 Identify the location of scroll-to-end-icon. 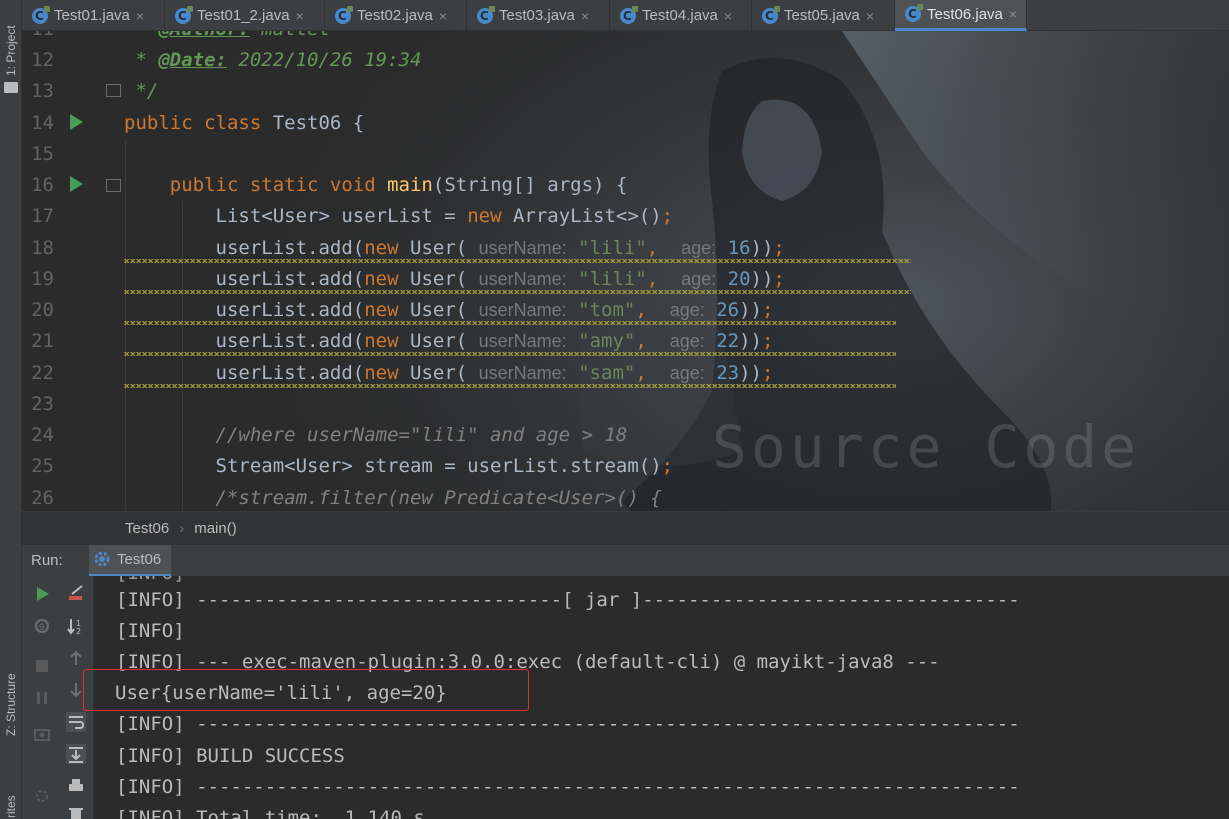
(76, 754).